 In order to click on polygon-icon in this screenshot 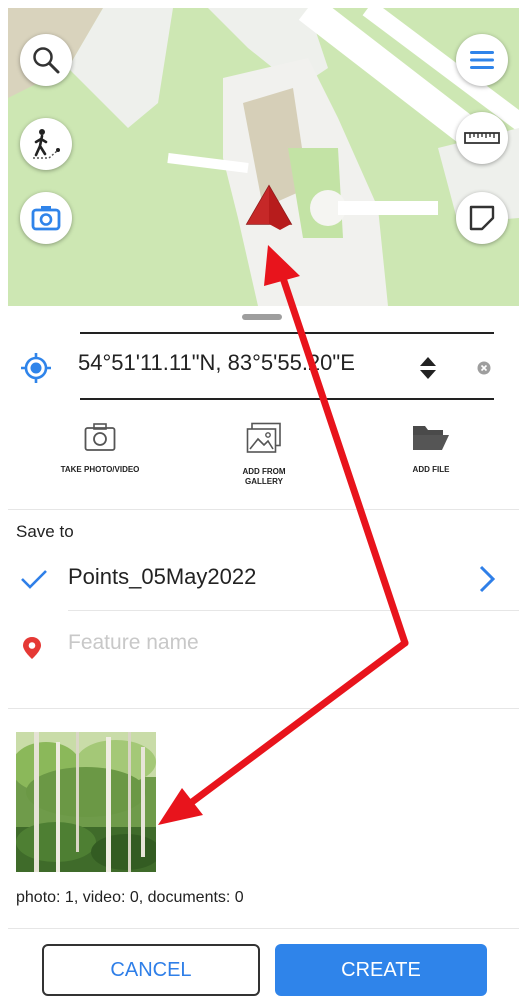, I will do `click(482, 218)`.